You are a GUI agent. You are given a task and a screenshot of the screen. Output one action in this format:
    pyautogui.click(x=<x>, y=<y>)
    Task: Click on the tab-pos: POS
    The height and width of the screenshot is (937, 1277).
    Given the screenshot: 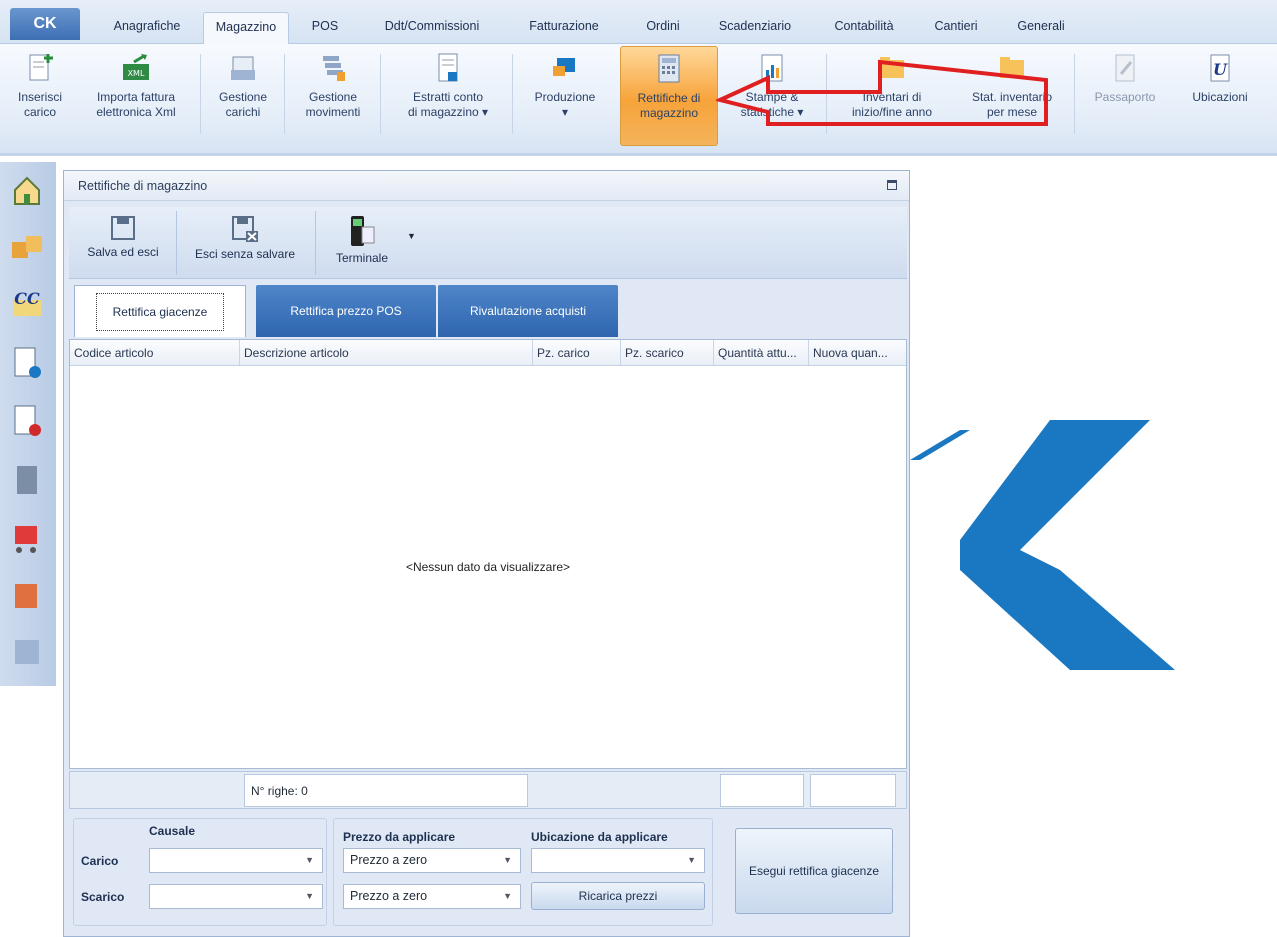 What is the action you would take?
    pyautogui.click(x=325, y=27)
    